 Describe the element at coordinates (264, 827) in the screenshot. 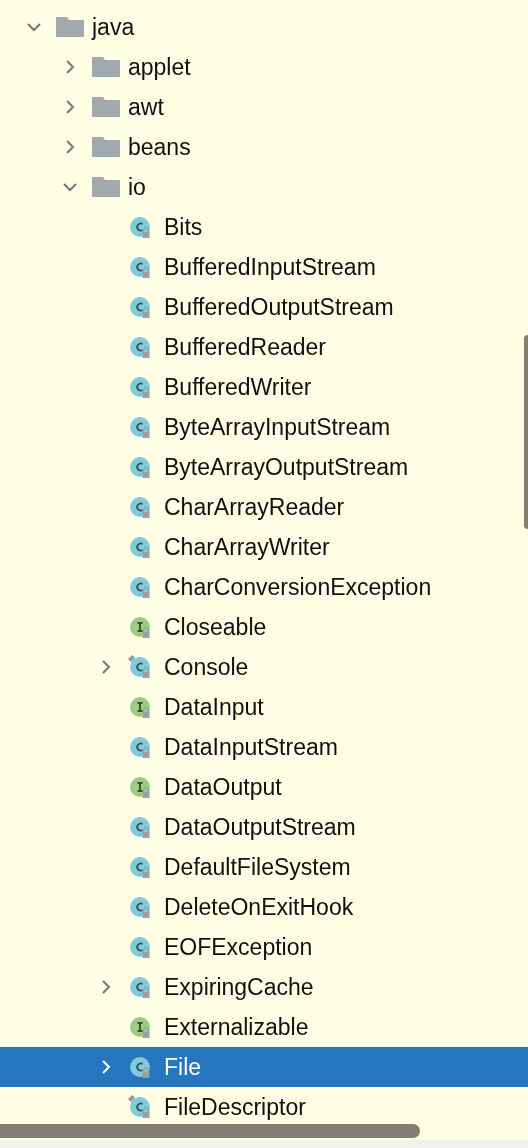

I see `tree-row: DataOutputStream` at that location.